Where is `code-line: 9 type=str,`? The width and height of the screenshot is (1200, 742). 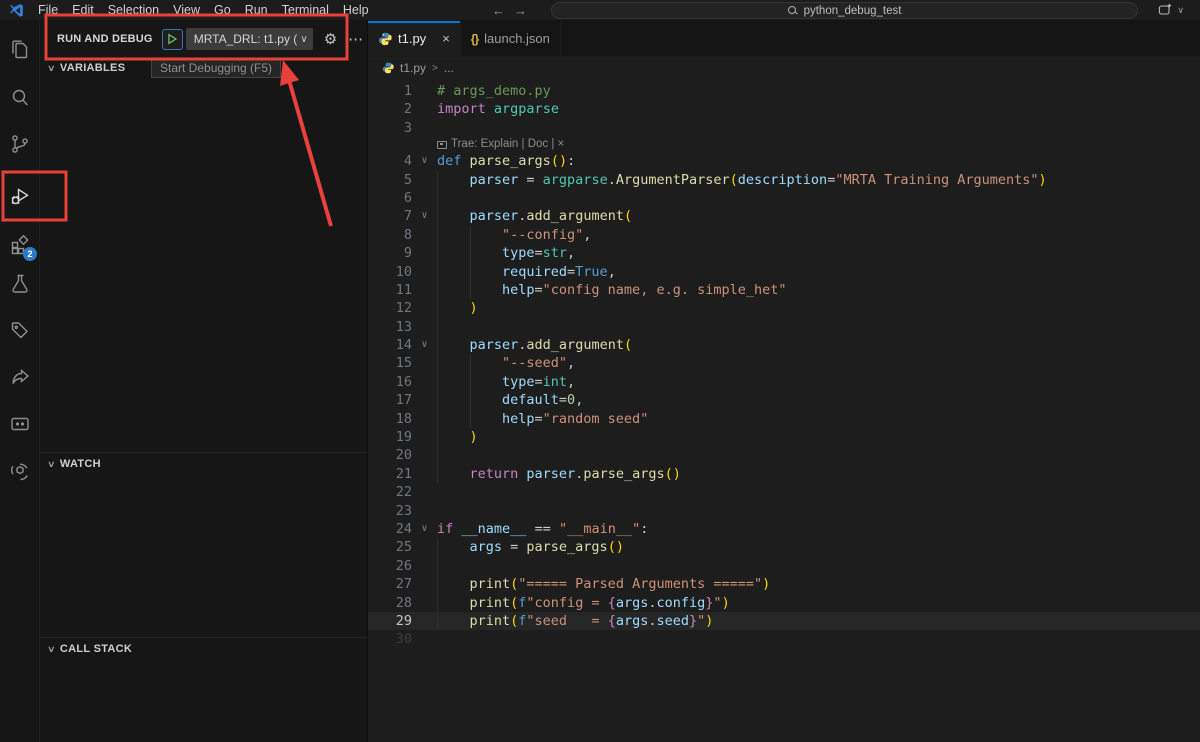 code-line: 9 type=str, is located at coordinates (784, 253).